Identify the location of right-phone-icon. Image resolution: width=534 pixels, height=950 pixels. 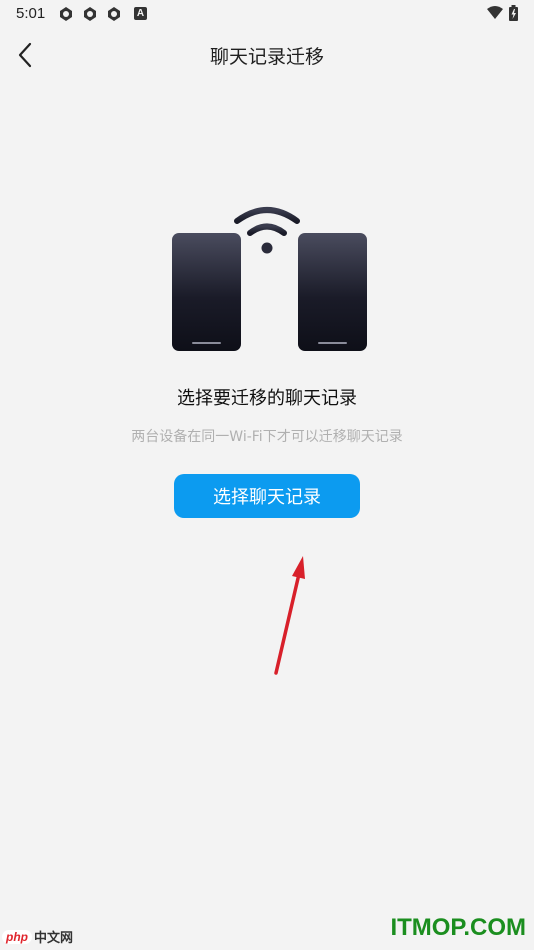
(332, 292).